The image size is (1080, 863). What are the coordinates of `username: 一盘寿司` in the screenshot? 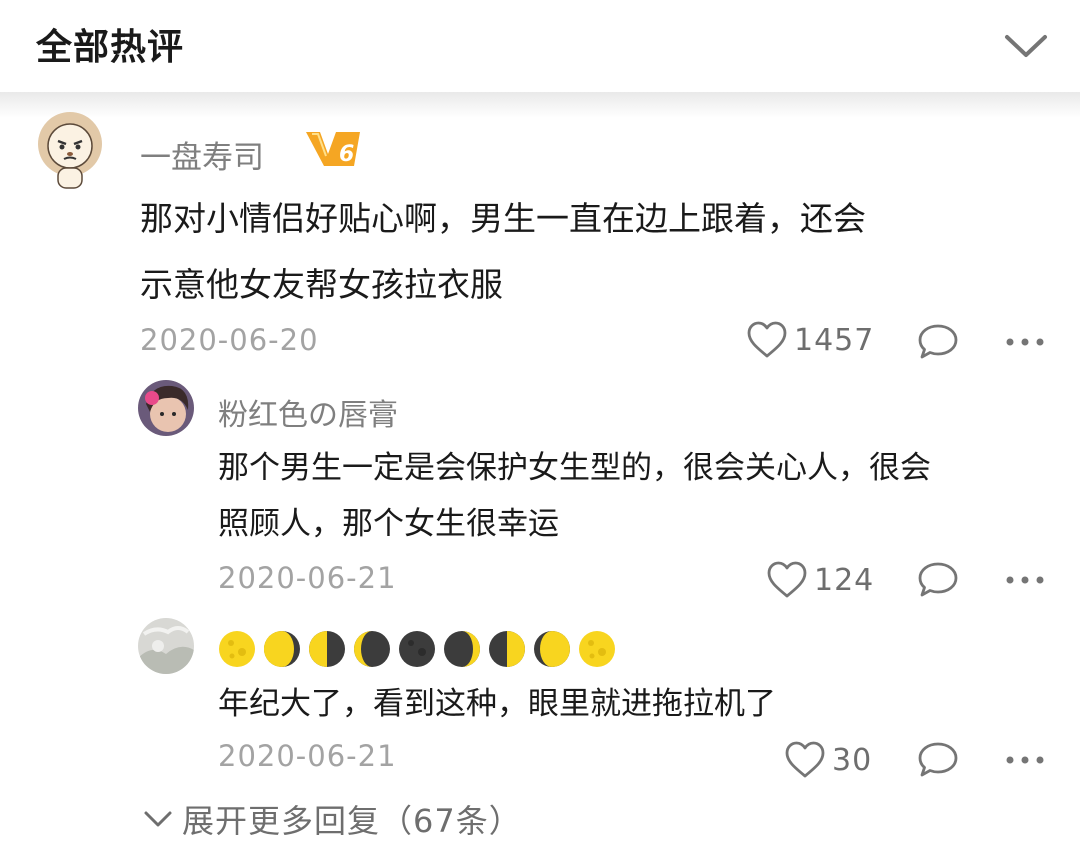 It's located at (202, 154).